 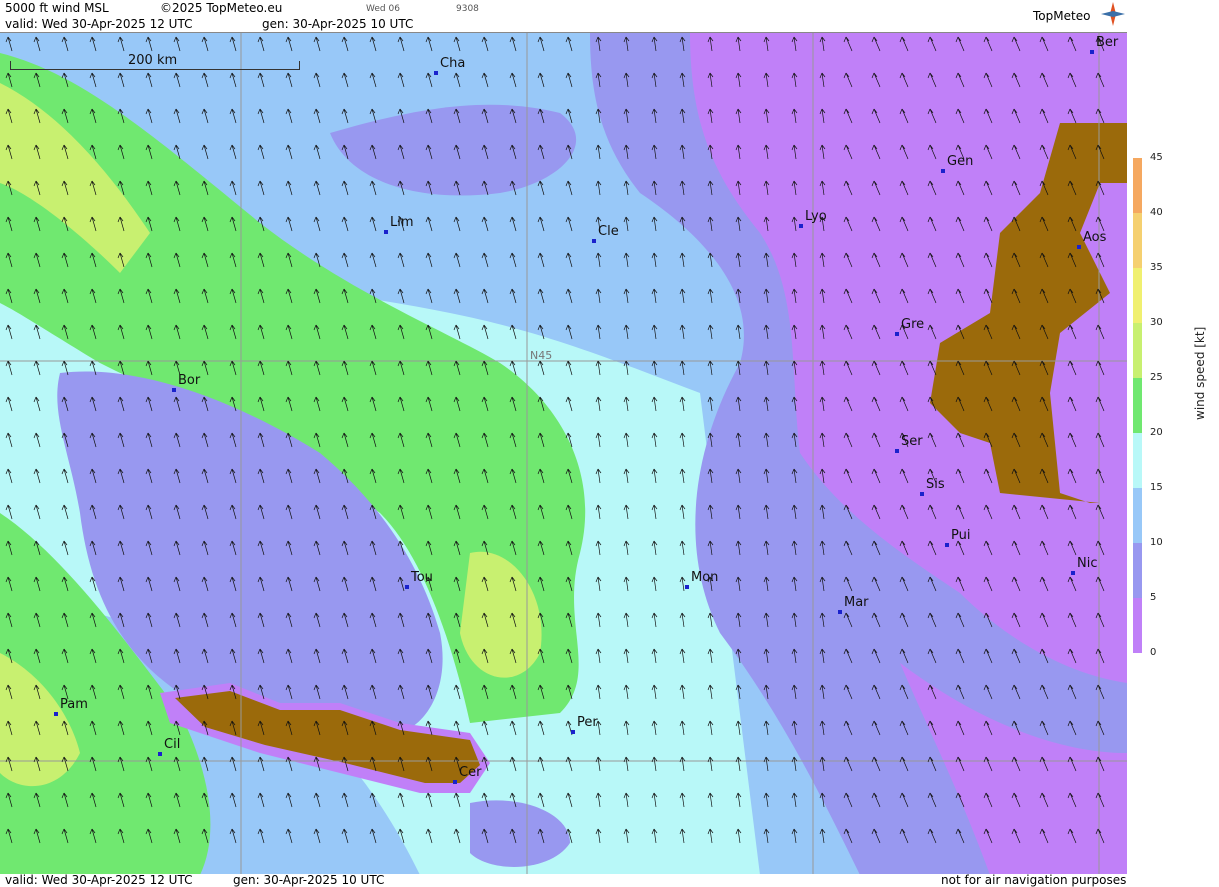 I want to click on city-marker: Sis, so click(x=932, y=486).